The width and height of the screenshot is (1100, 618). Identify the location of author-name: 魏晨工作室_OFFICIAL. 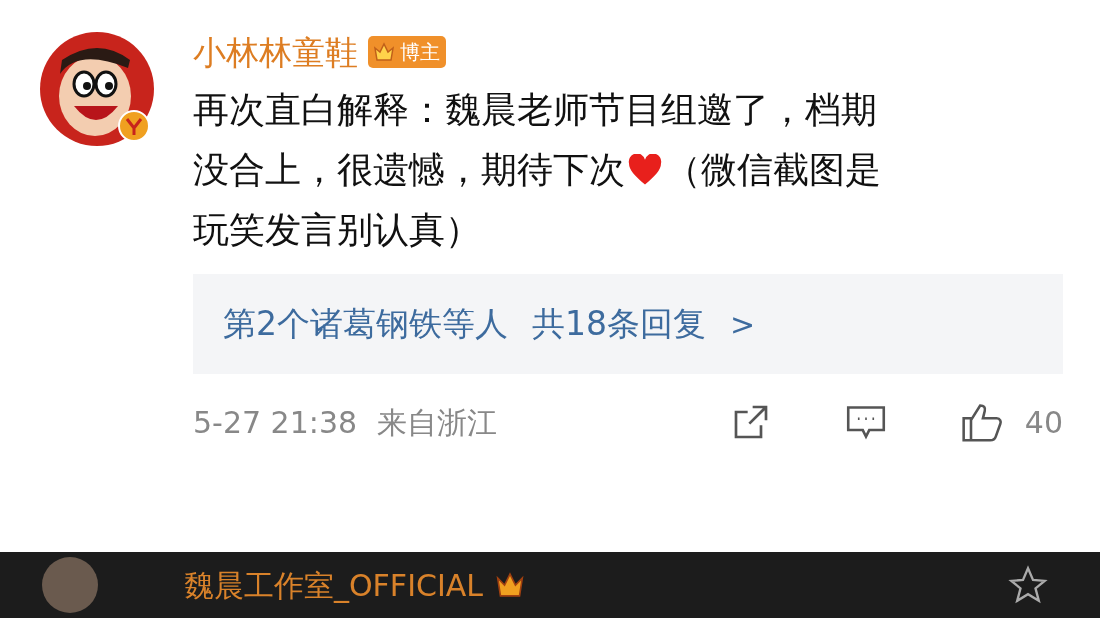
(333, 585).